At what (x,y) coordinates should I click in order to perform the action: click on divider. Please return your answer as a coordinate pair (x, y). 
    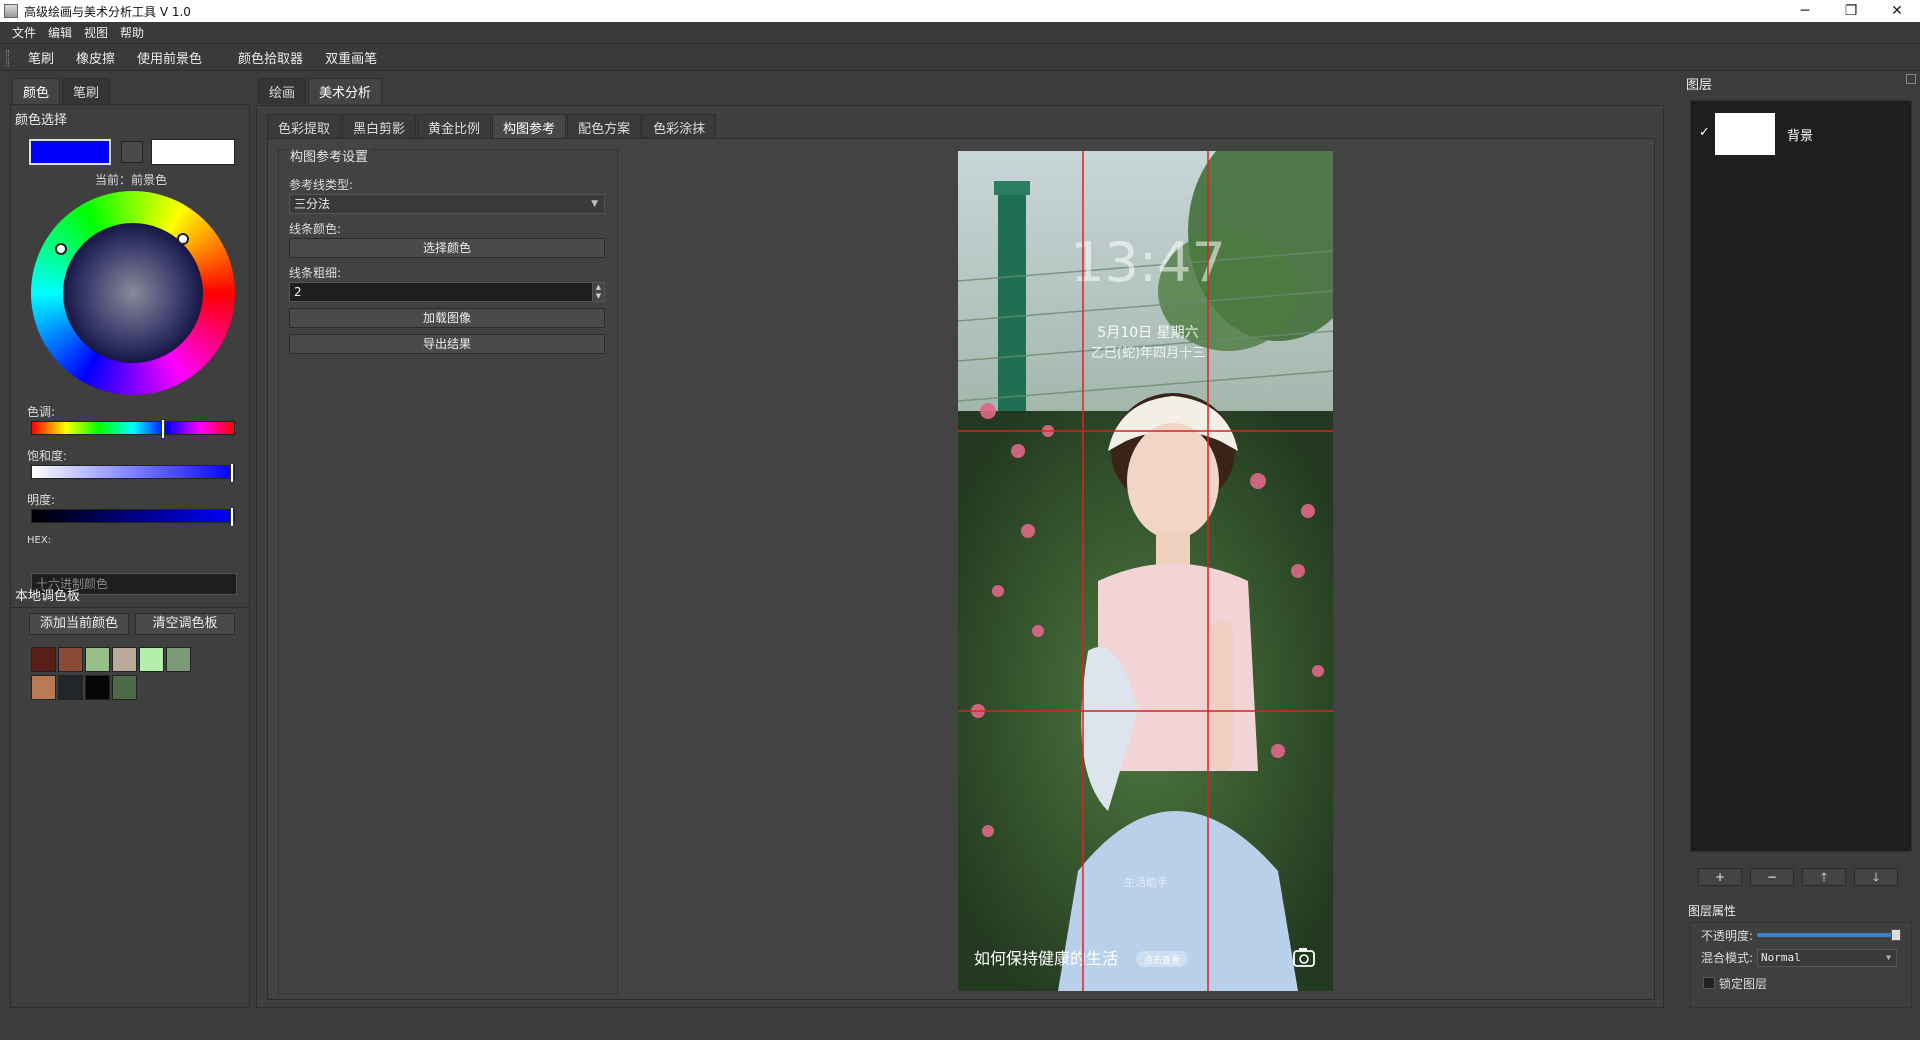
    Looking at the image, I should click on (130, 607).